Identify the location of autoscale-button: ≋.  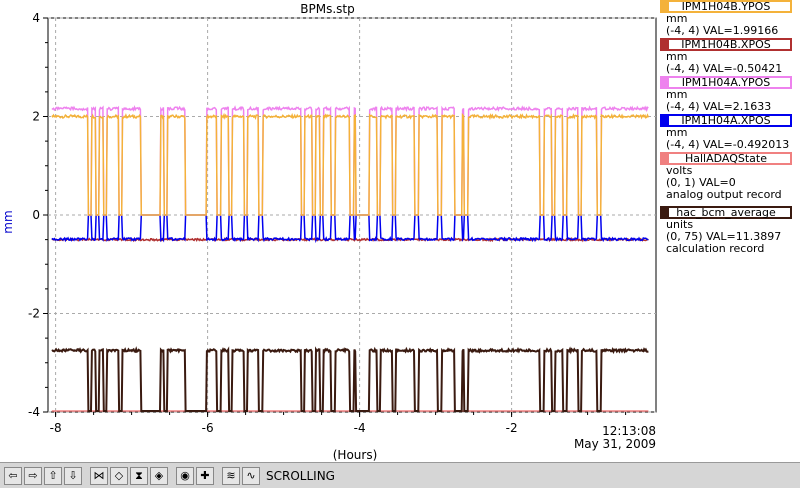
(231, 475).